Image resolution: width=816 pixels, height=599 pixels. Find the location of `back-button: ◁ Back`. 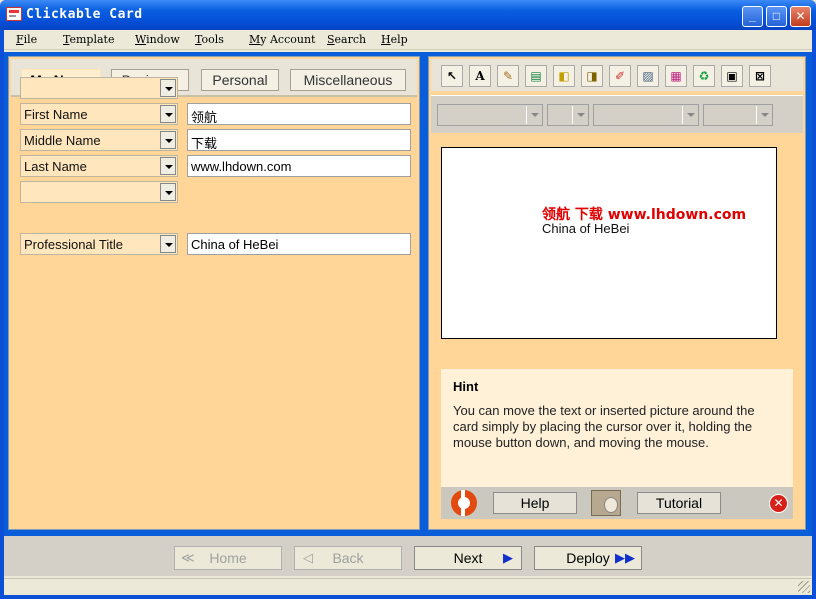

back-button: ◁ Back is located at coordinates (348, 558).